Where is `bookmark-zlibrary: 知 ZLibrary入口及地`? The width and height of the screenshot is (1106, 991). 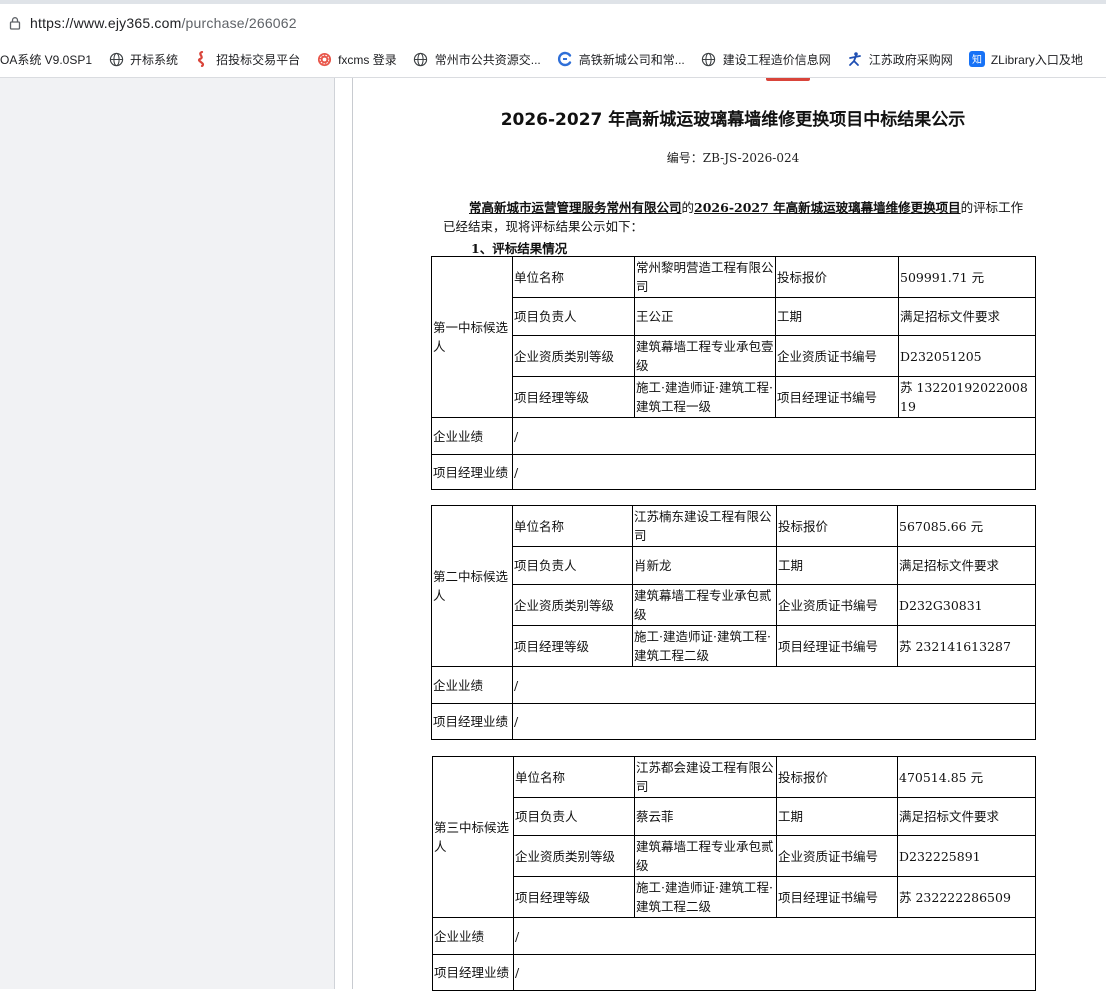 bookmark-zlibrary: 知 ZLibrary入口及地 is located at coordinates (1025, 59).